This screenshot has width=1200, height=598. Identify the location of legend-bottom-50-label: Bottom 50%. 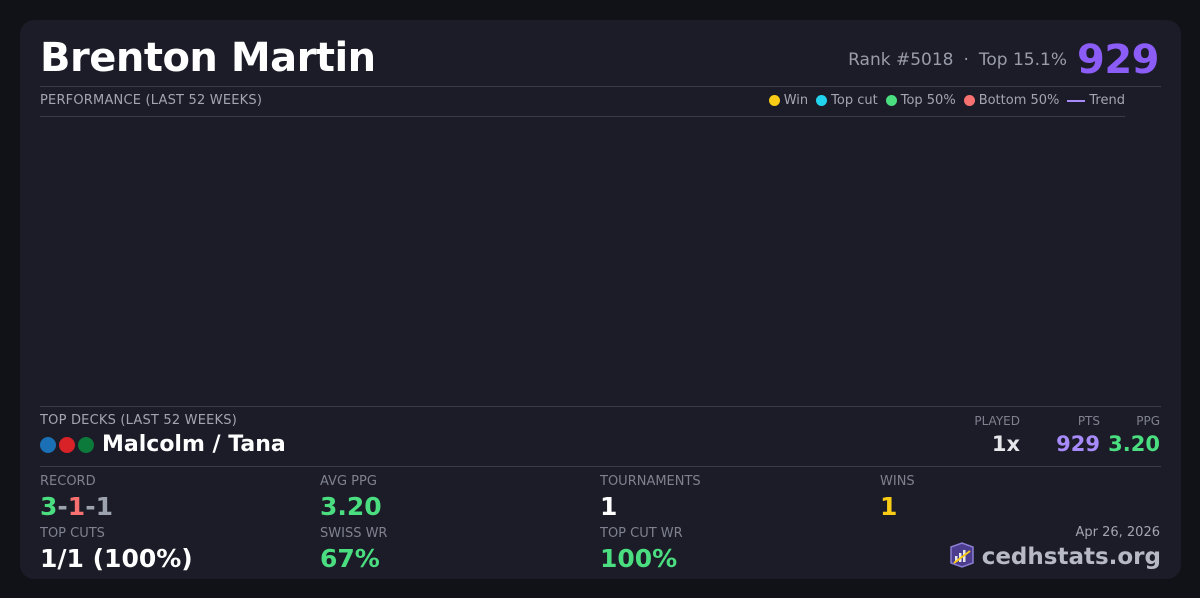
(1019, 100).